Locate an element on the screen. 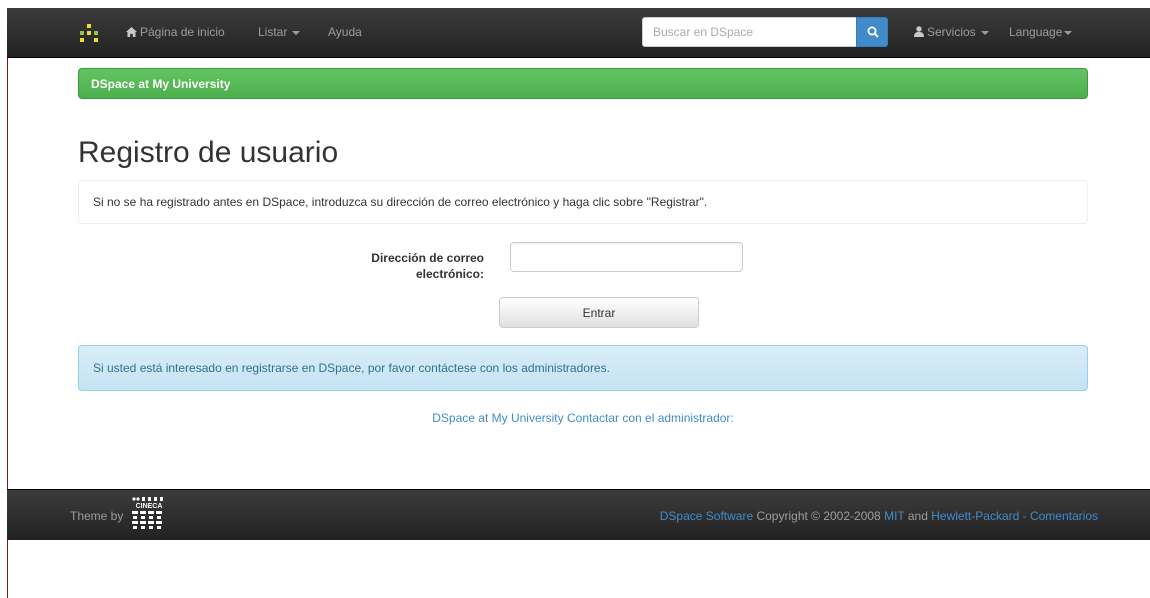  search-icon is located at coordinates (873, 32).